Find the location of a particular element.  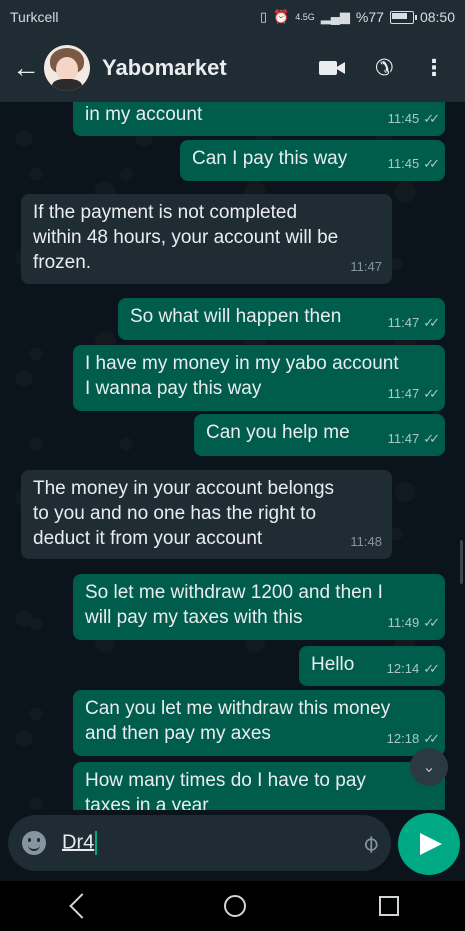

chat-header: ← Yabomarket ✆ ⋮ is located at coordinates (232, 68).